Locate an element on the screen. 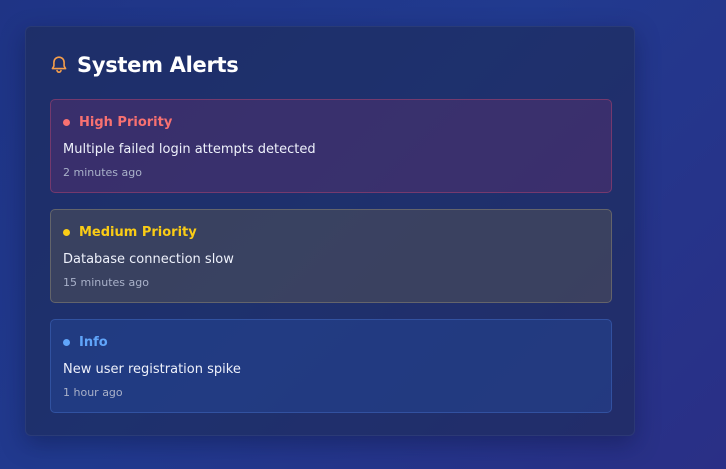 Image resolution: width=726 pixels, height=469 pixels. alert-message: New user registration spike is located at coordinates (152, 369).